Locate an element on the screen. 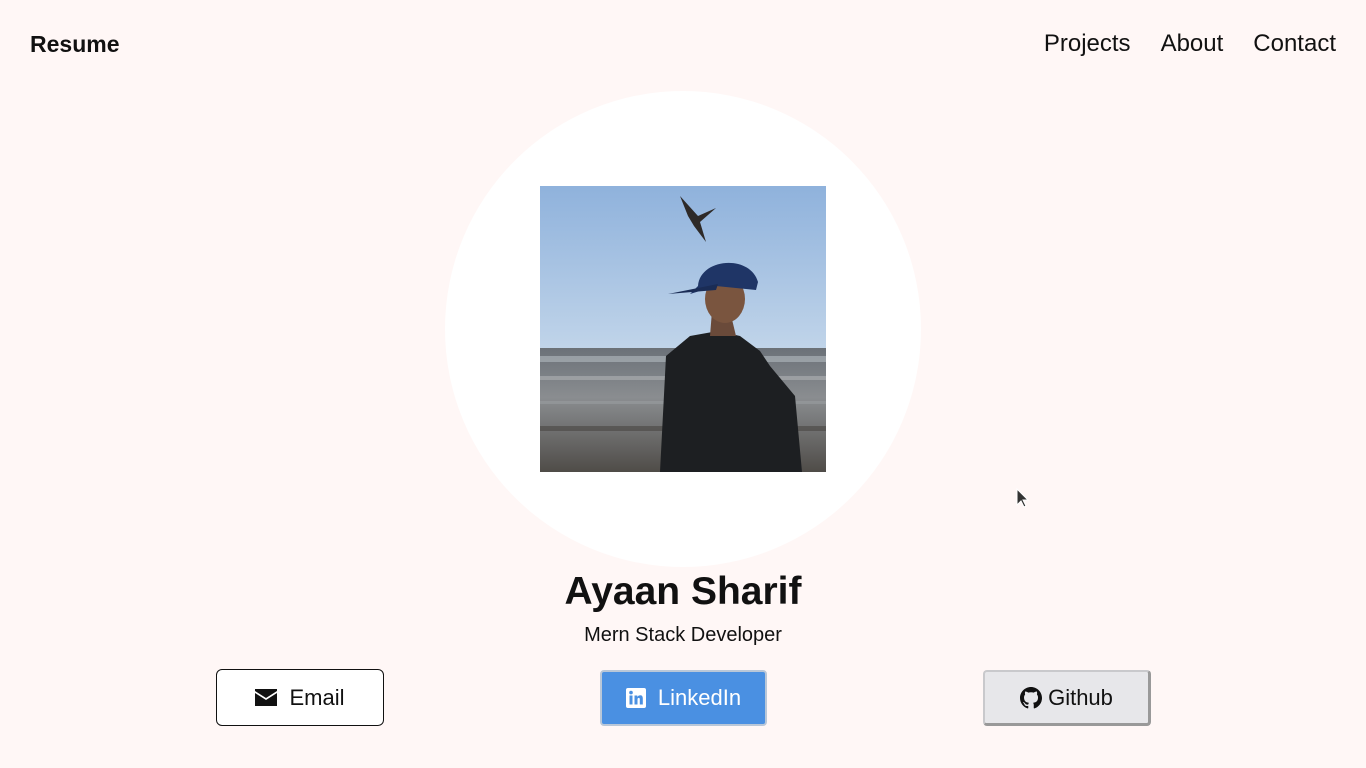 The image size is (1366, 768). nav-brand: Resume is located at coordinates (74, 44).